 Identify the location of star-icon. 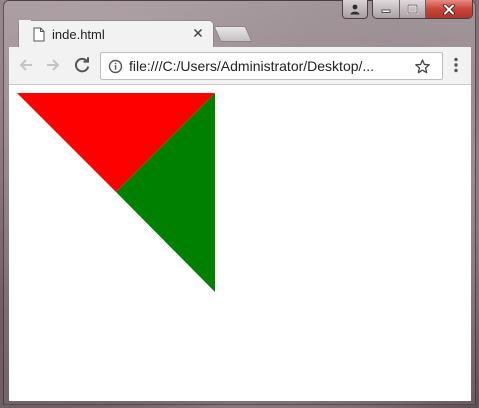
(422, 69).